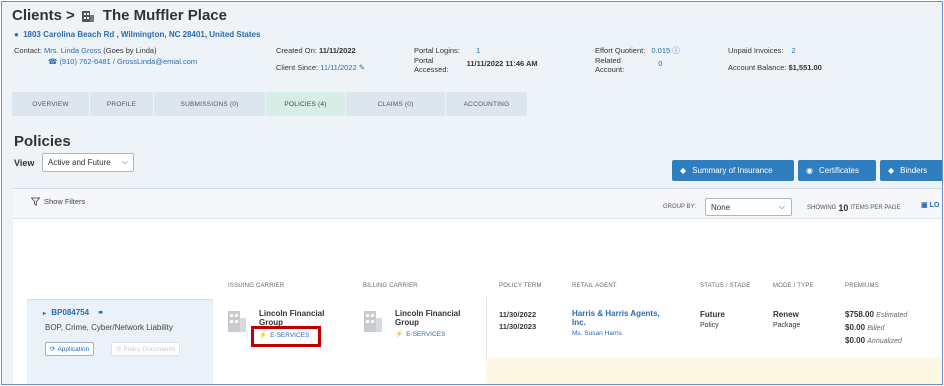 The height and width of the screenshot is (386, 944). What do you see at coordinates (721, 207) in the screenshot?
I see `group-by-value: None` at bounding box center [721, 207].